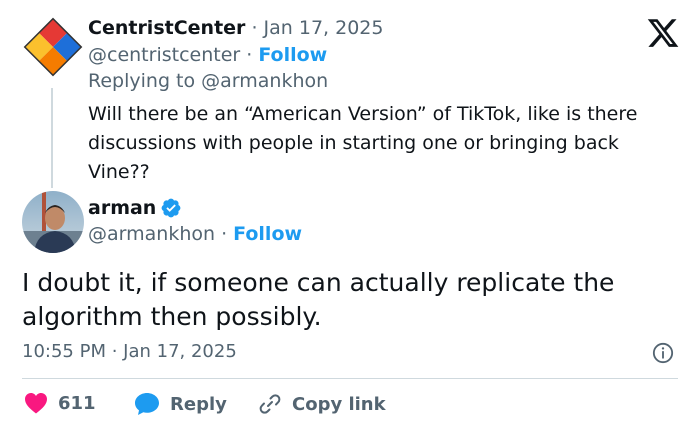 This screenshot has height=431, width=700. I want to click on display-name: arman, so click(122, 208).